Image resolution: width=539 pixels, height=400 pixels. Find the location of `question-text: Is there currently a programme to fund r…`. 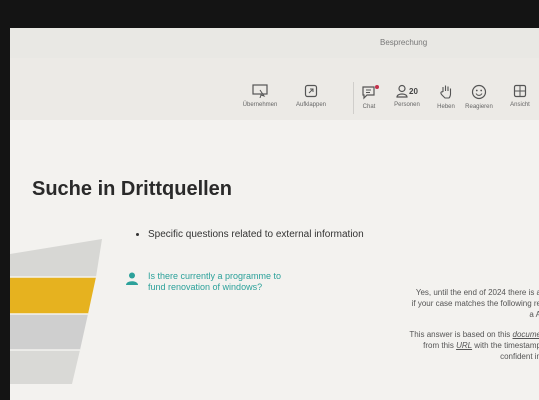

question-text: Is there currently a programme to fund r… is located at coordinates (214, 282).